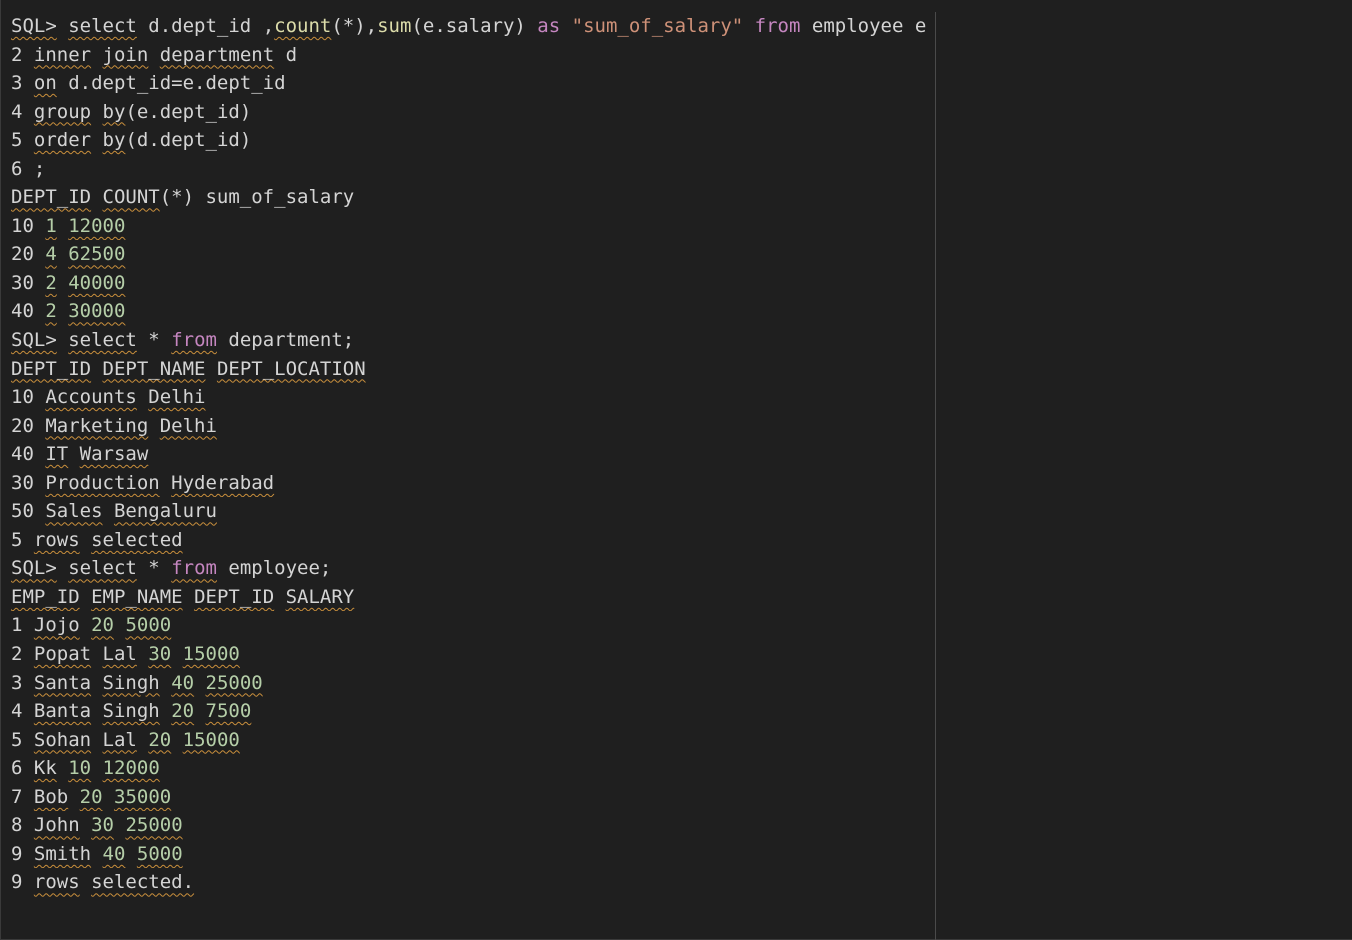 This screenshot has height=940, width=1352. I want to click on editor-line: 5 order by(d.dept_id), so click(678, 140).